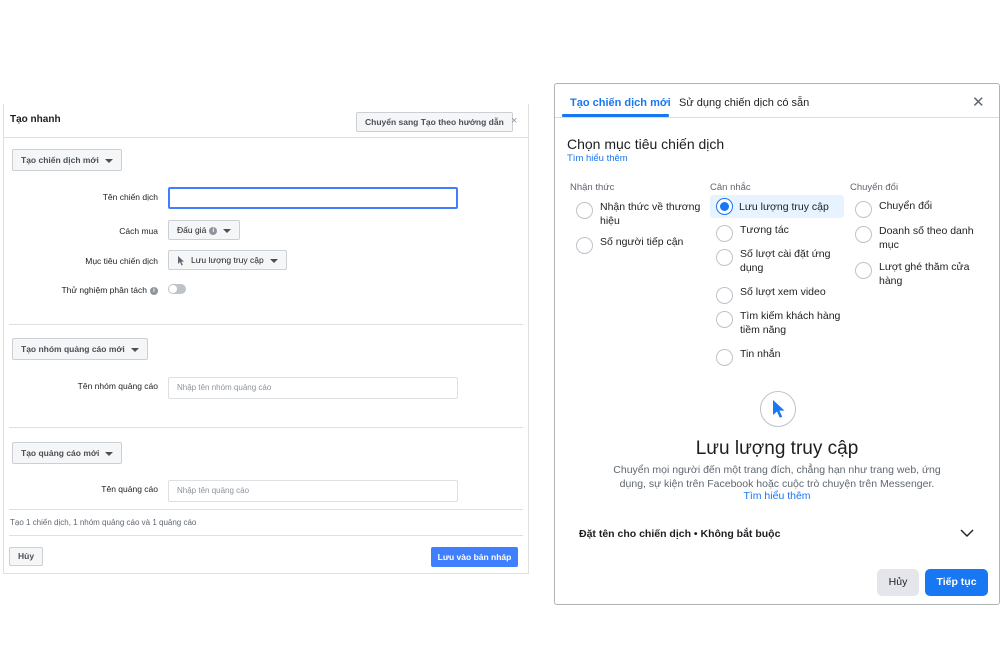  I want to click on campaign-dropdown: Tạo chiến dịch mới, so click(67, 160).